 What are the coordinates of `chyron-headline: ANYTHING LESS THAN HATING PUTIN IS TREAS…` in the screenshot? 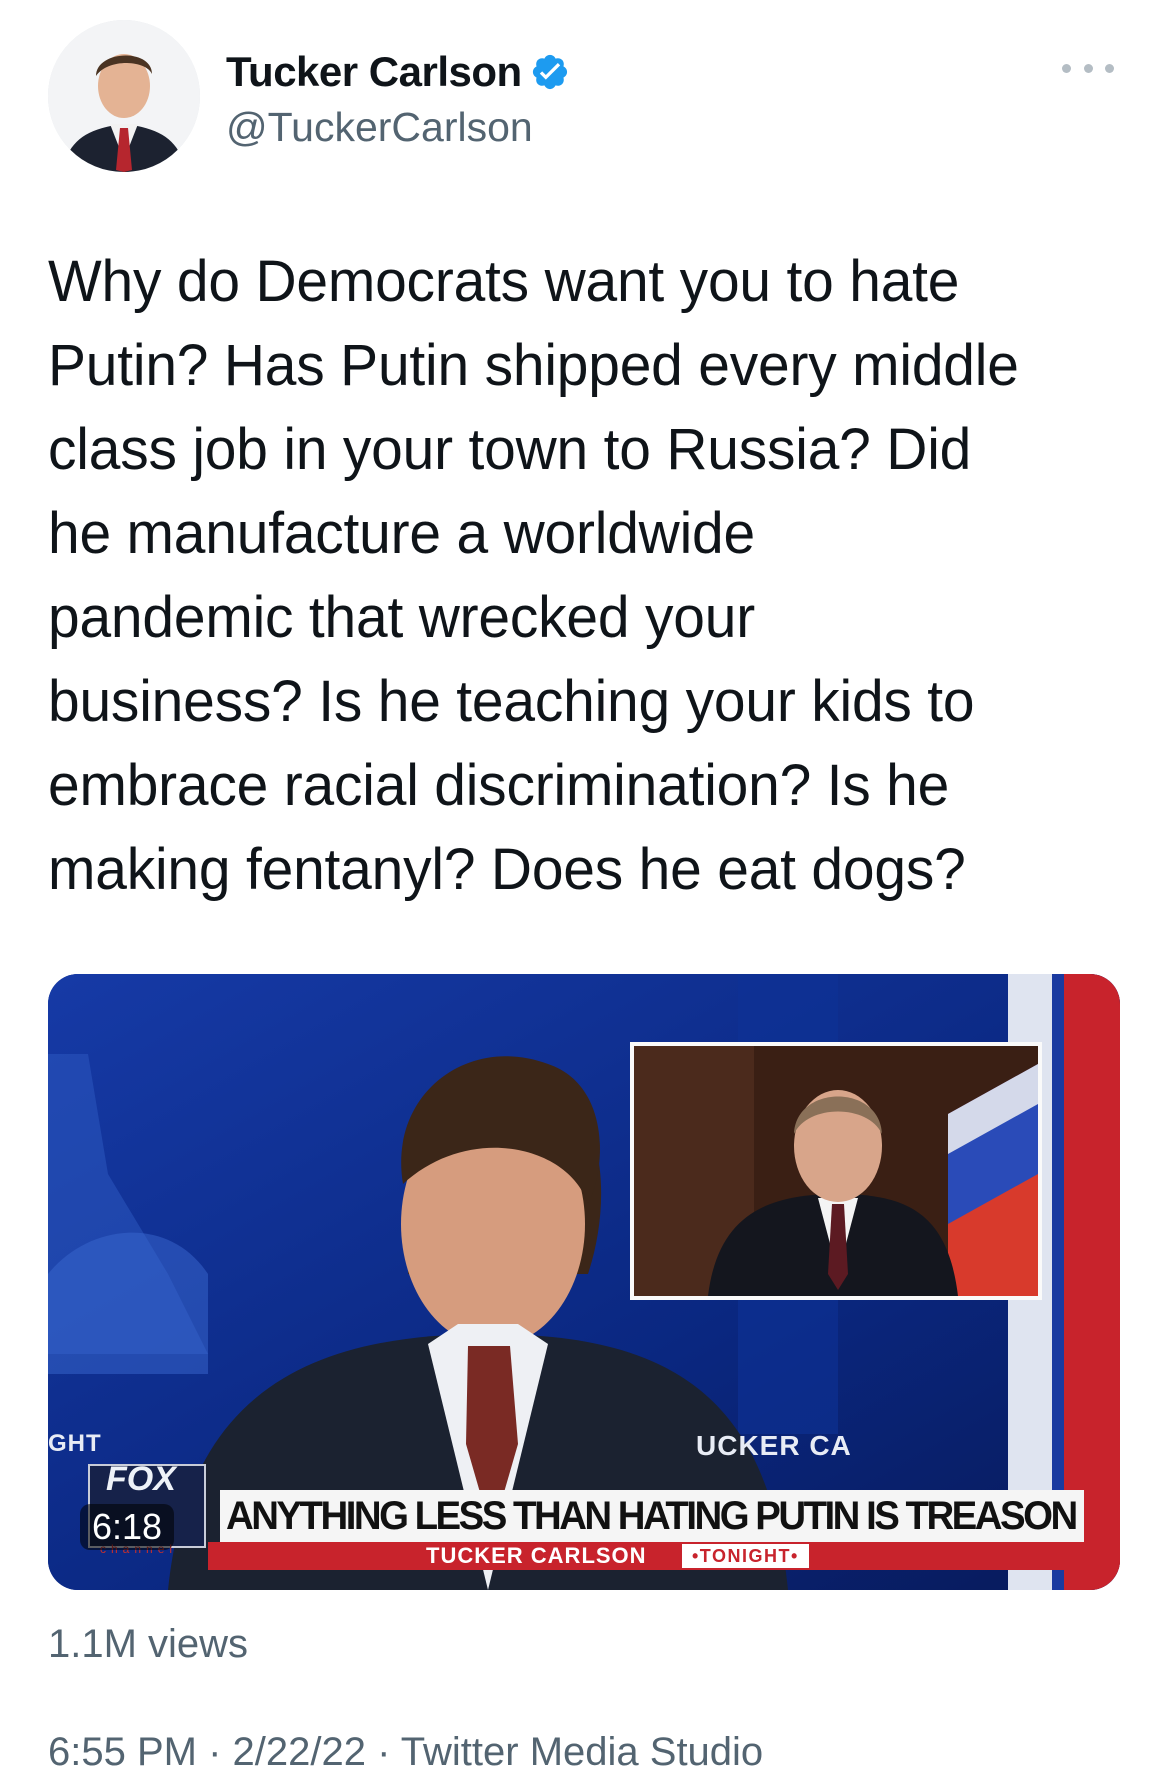 It's located at (652, 1516).